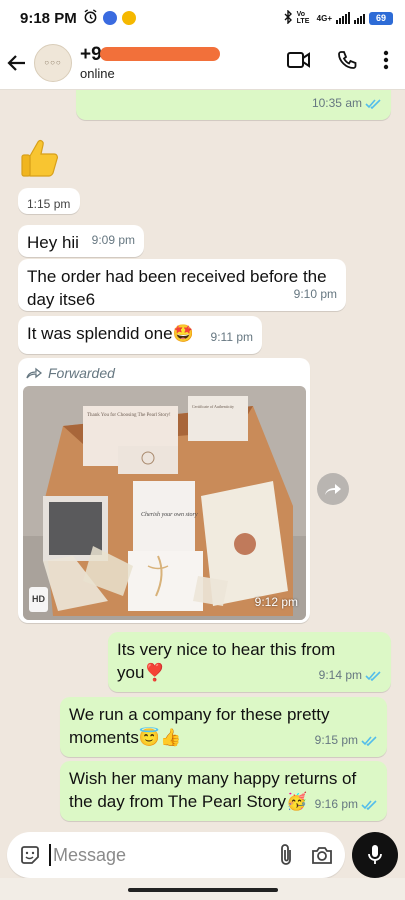  What do you see at coordinates (91, 54) in the screenshot?
I see `contact-number: +9` at bounding box center [91, 54].